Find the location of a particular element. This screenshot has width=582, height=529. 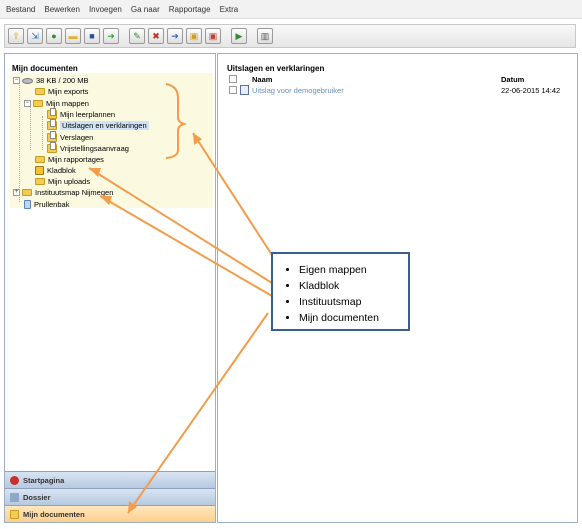

import-icon: ⇲ is located at coordinates (35, 35).